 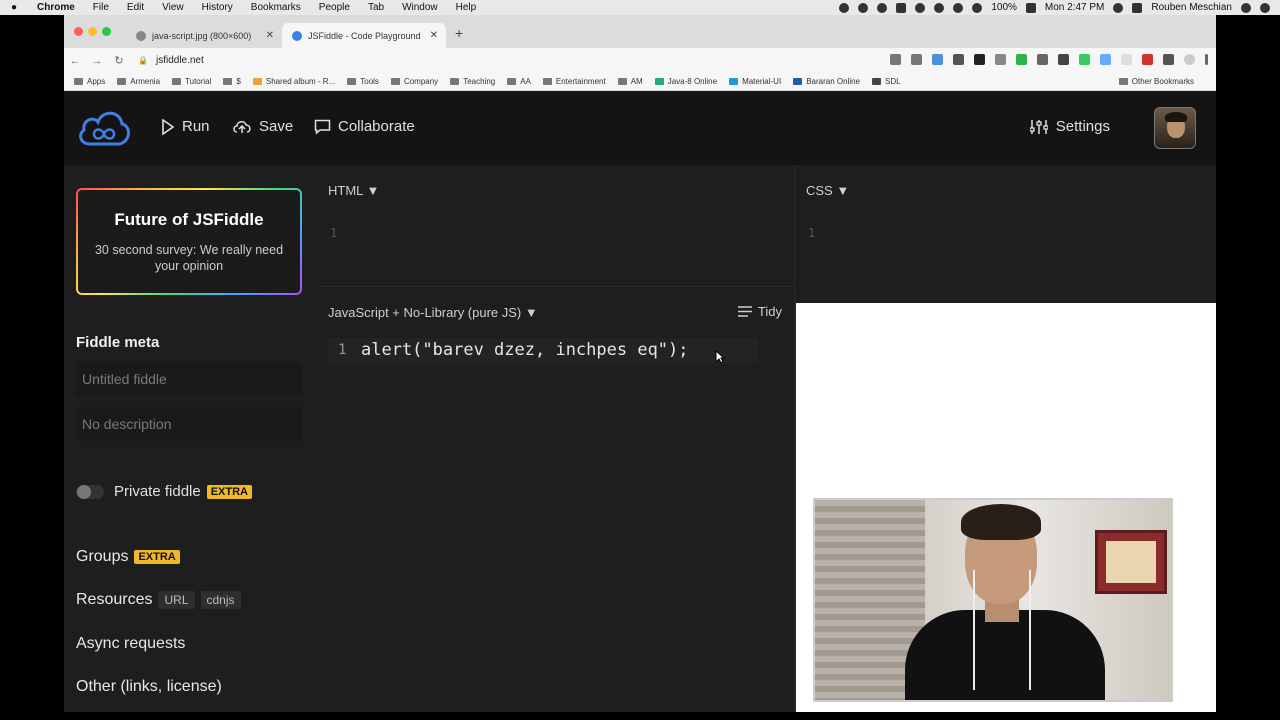 I want to click on code-line-active: 1 alert("barev dzez, inchpes eq");, so click(x=543, y=351).